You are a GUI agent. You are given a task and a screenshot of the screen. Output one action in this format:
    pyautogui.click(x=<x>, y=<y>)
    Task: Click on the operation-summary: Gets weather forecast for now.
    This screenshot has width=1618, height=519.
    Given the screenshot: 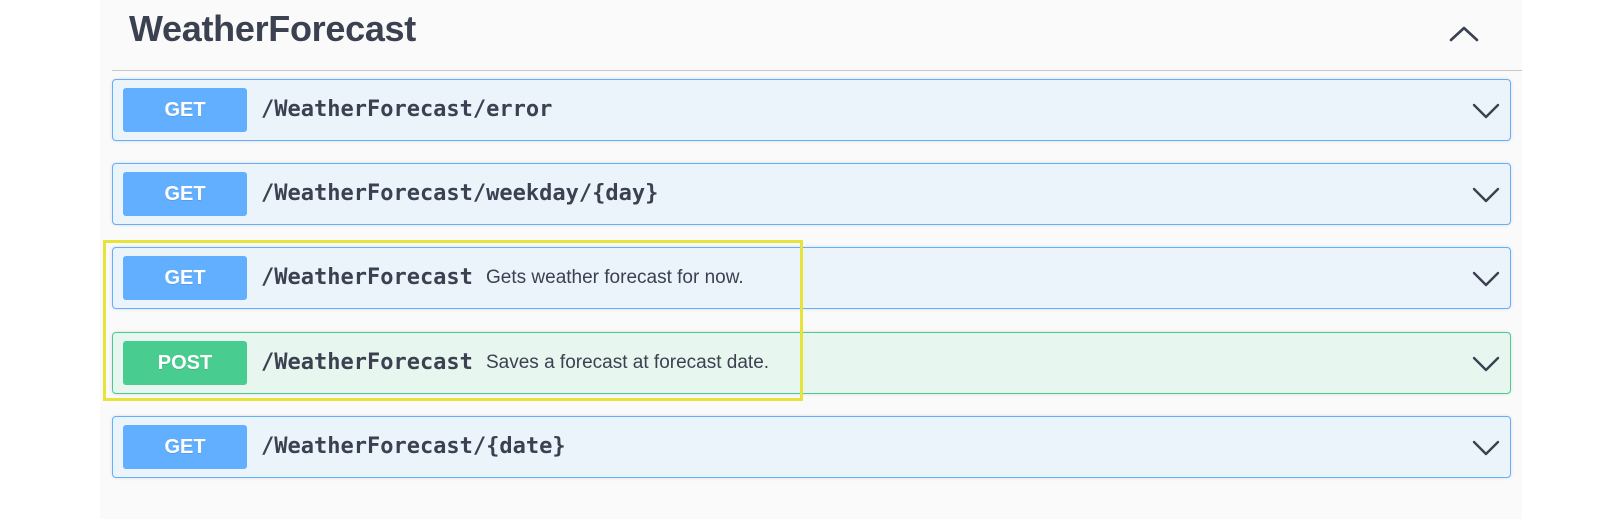 What is the action you would take?
    pyautogui.click(x=615, y=277)
    